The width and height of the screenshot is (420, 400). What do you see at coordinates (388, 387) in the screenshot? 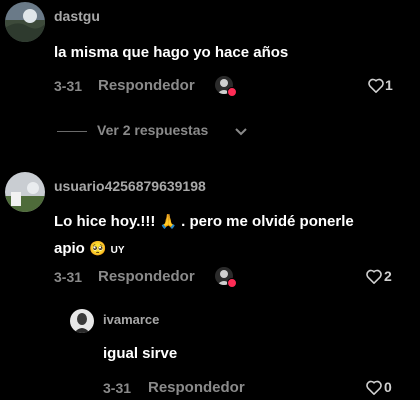
I see `like-count: 0` at bounding box center [388, 387].